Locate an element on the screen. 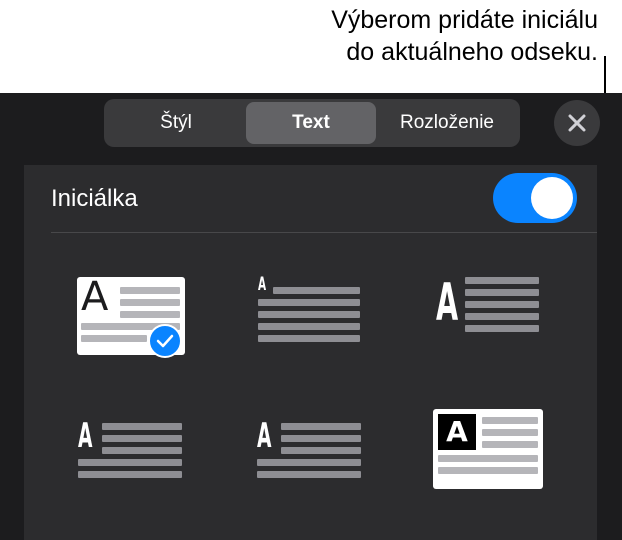  tab-text: Text is located at coordinates (311, 123).